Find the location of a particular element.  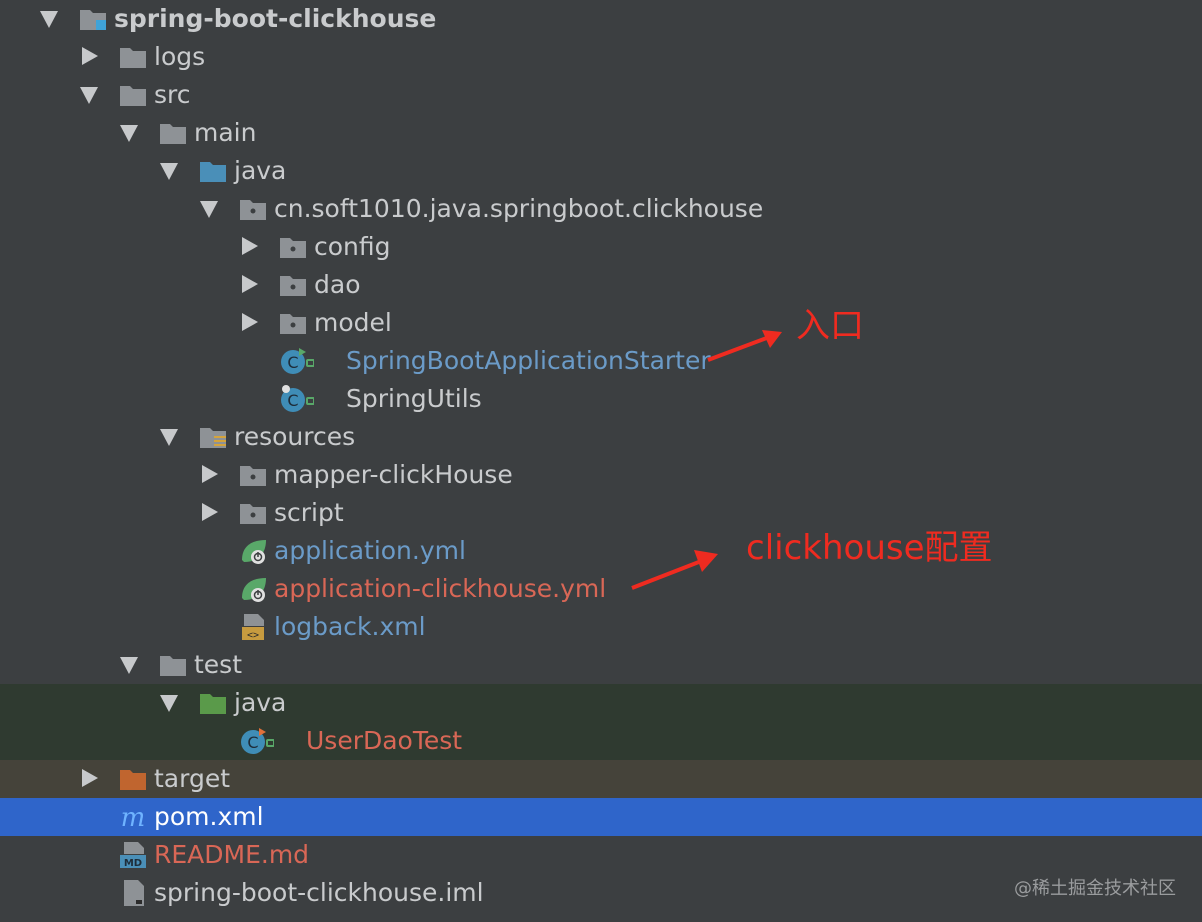

tree-row-test-java: java is located at coordinates (601, 703).